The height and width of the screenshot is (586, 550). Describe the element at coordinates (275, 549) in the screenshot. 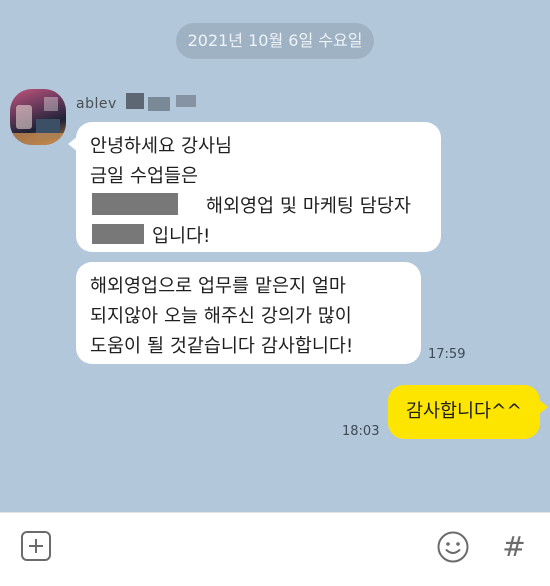

I see `message-input-bar: #` at that location.